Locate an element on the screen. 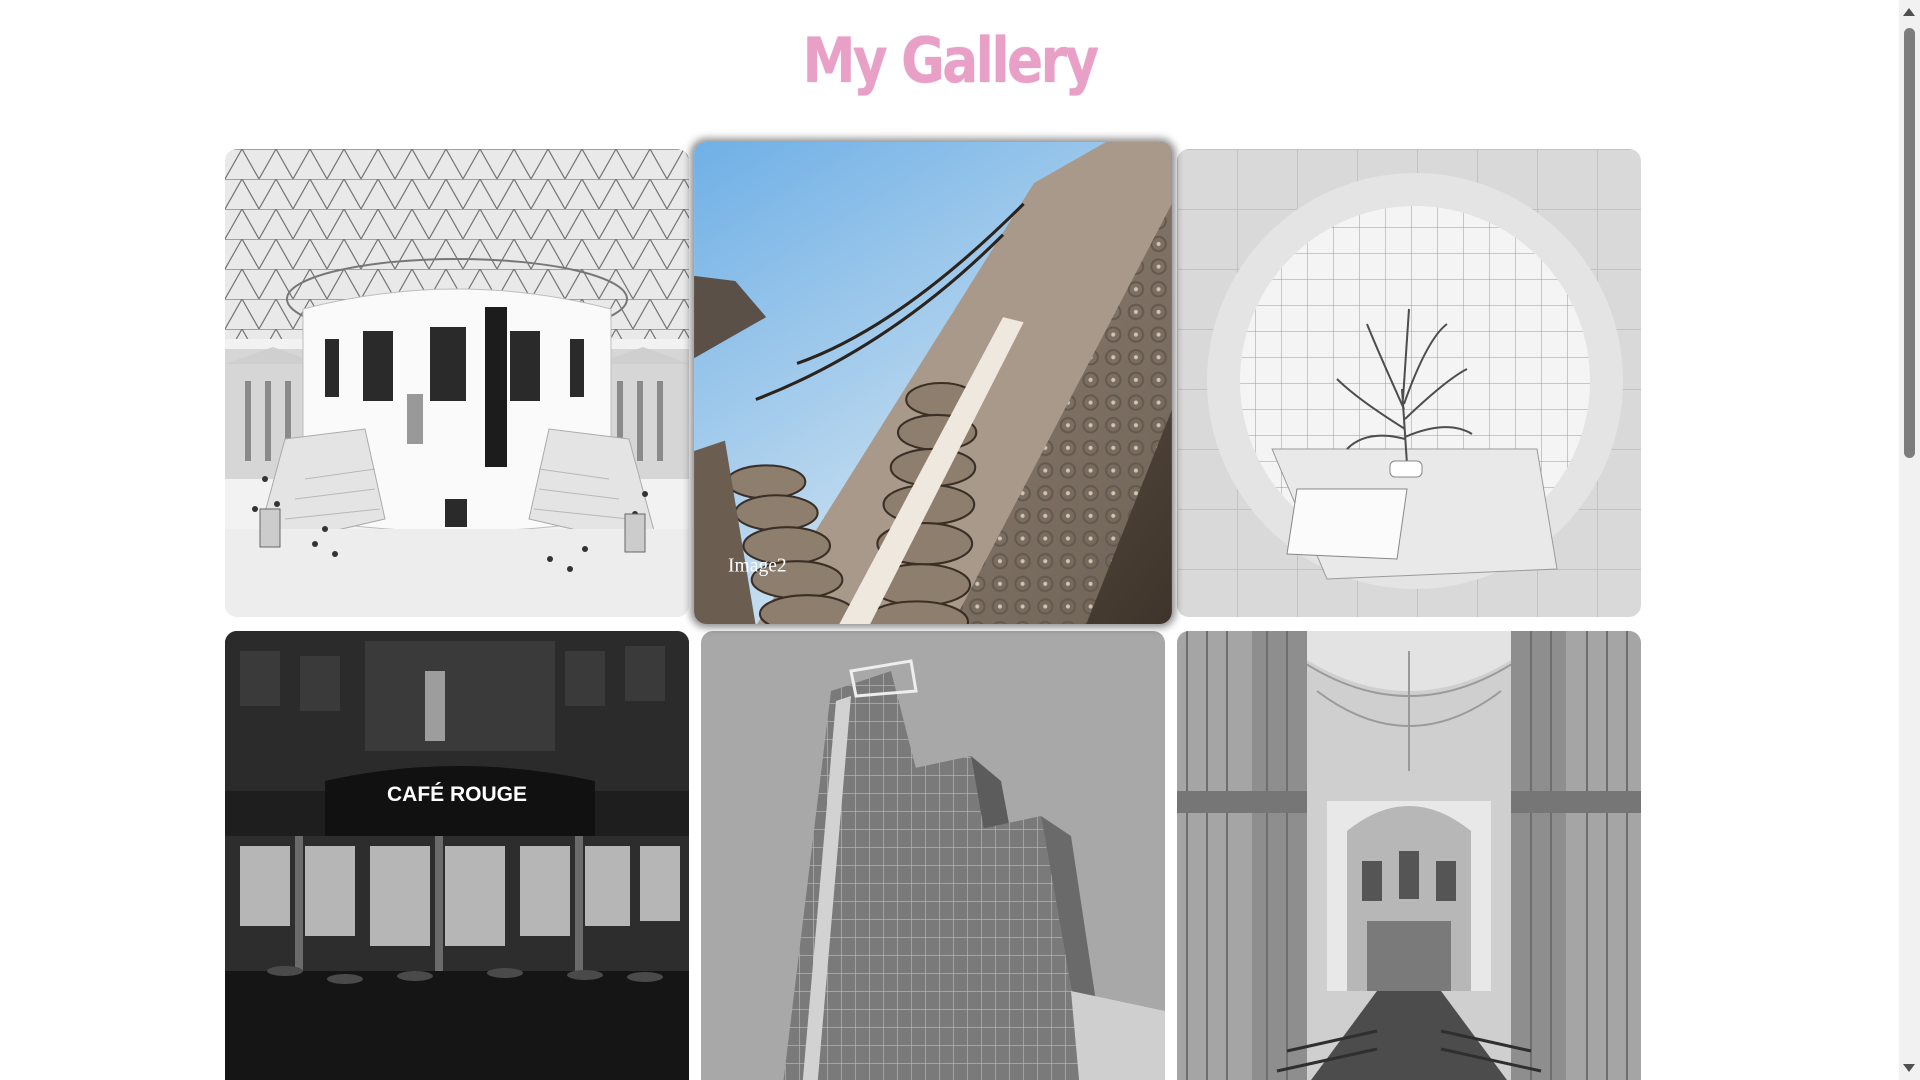 Image resolution: width=1920 pixels, height=1080 pixels. tiled-room-image is located at coordinates (1409, 383).